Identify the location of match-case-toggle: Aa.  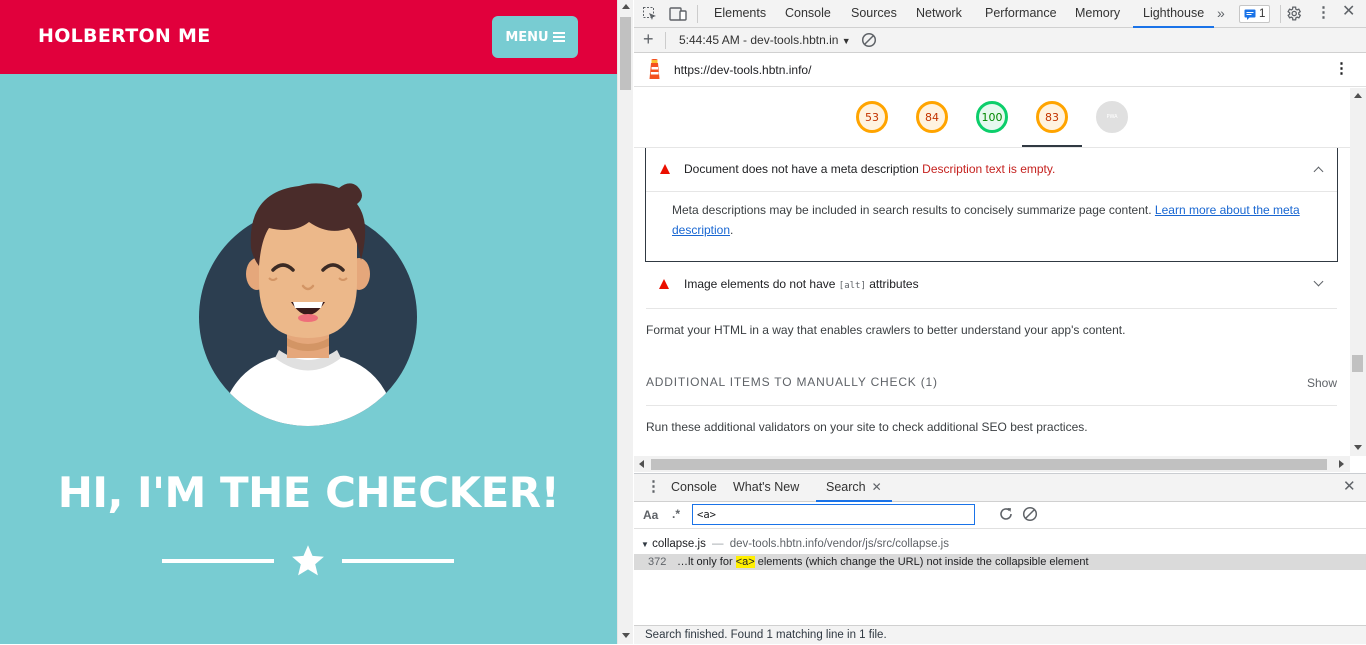
(650, 515).